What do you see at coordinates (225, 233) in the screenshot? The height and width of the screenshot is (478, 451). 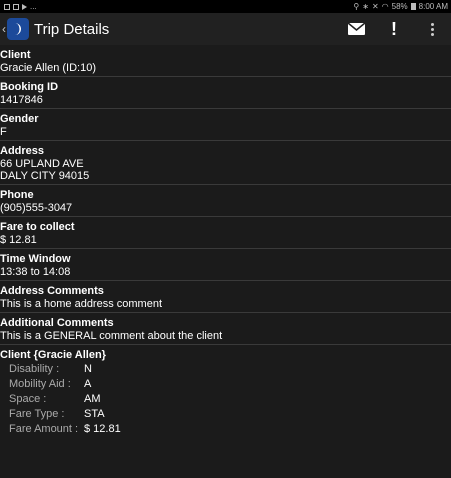 I see `field-fare-to-collect: Fare to collect $ 12.81` at bounding box center [225, 233].